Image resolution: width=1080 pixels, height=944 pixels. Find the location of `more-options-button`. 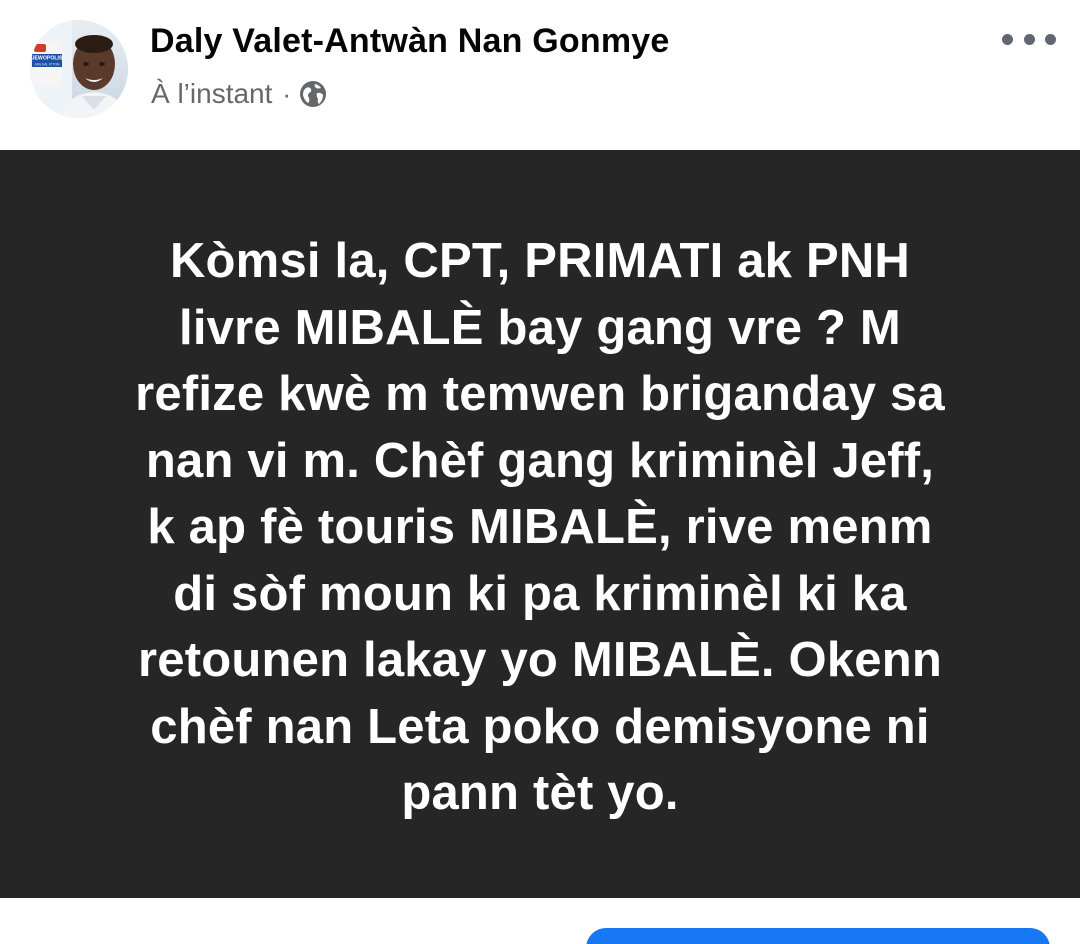

more-options-button is located at coordinates (1029, 39).